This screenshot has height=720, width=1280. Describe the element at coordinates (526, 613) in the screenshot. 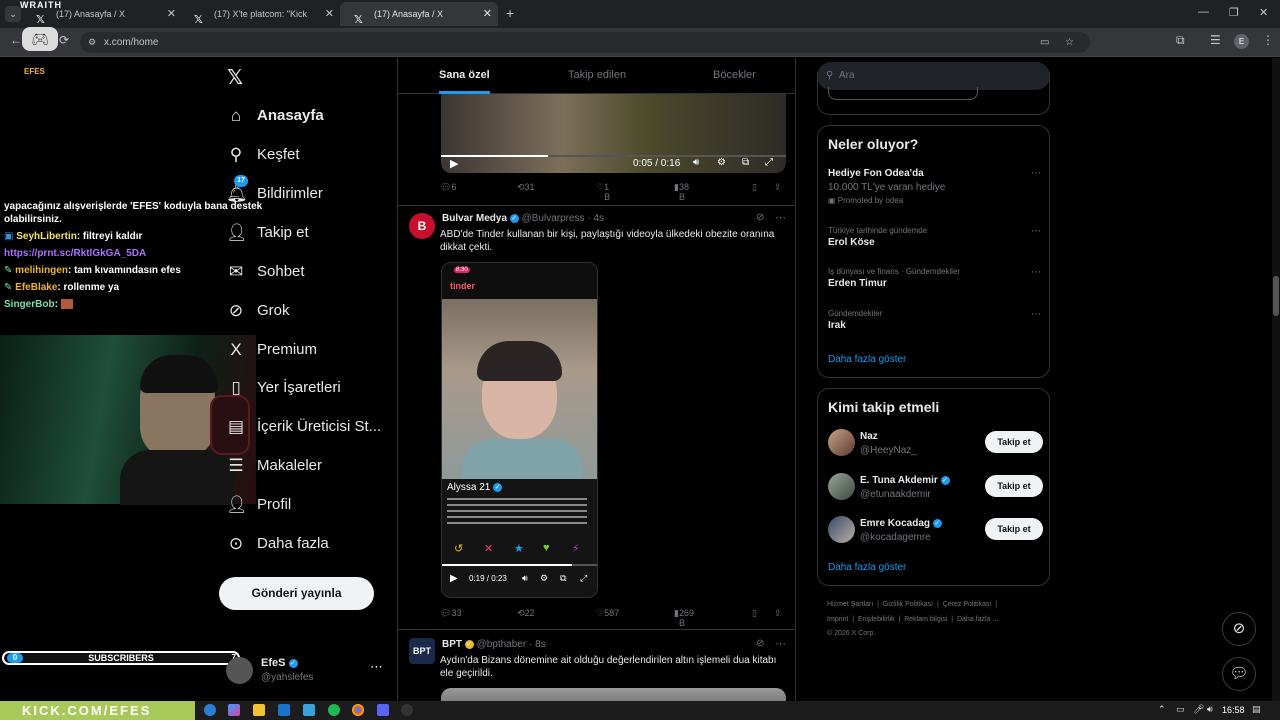

I see `repost-button: ⟲ 22` at that location.